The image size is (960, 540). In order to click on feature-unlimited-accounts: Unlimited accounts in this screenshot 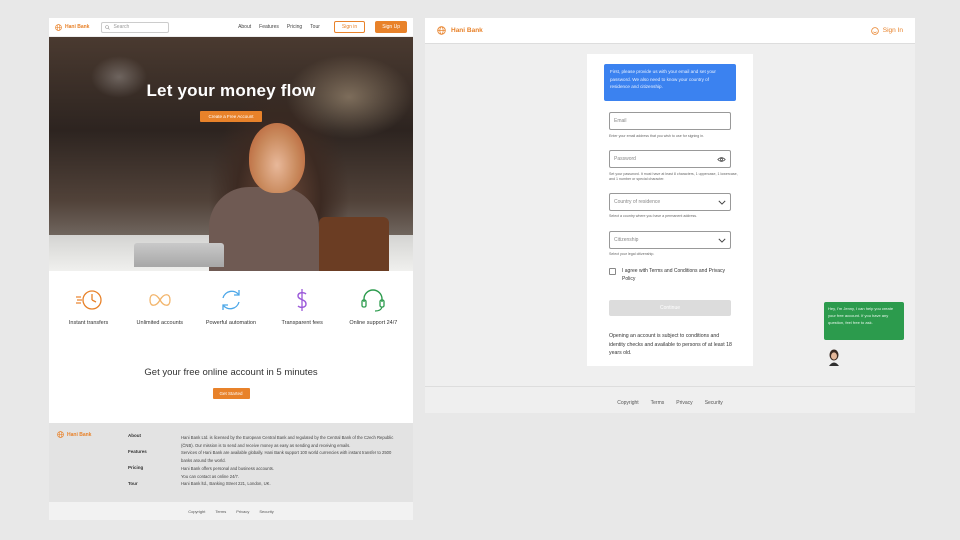, I will do `click(160, 321)`.